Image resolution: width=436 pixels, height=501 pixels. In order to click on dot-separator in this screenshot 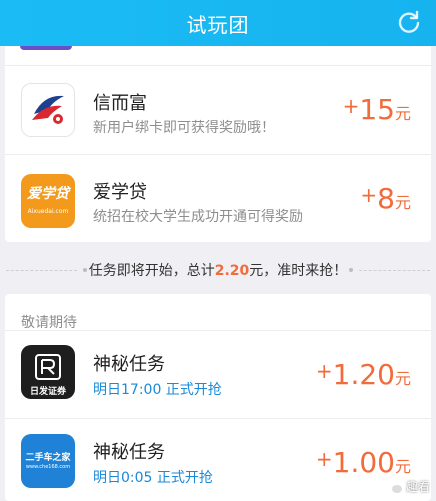, I will do `click(351, 270)`.